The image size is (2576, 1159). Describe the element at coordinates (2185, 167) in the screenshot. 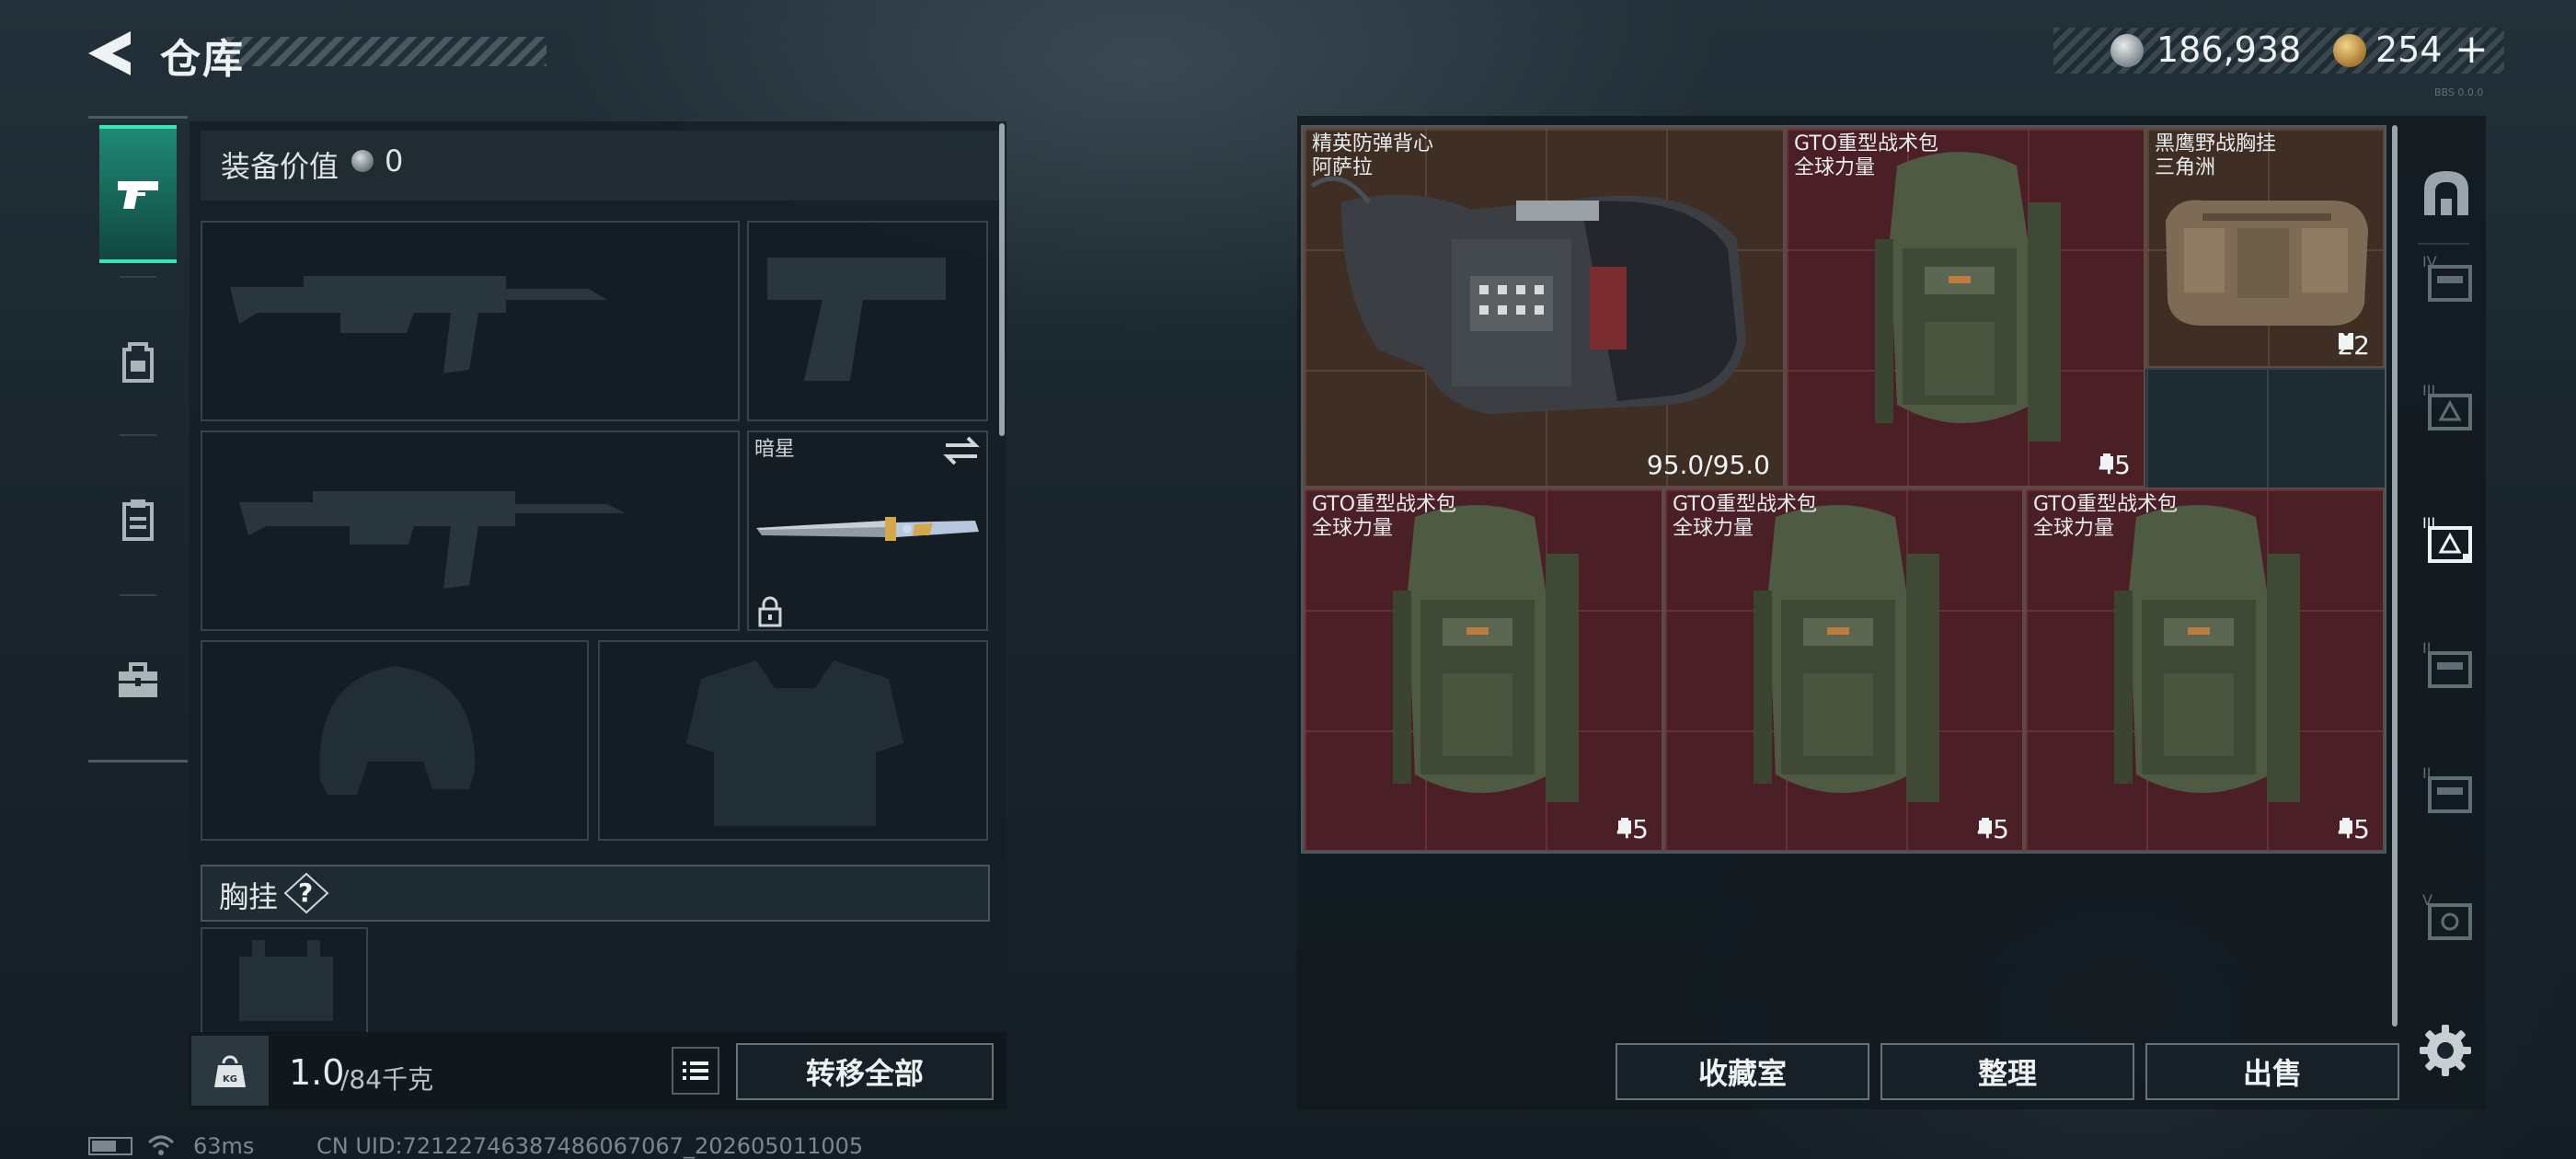

I see `item-faction: 三角洲` at that location.